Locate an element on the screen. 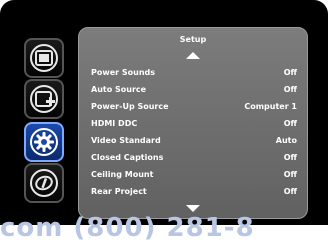 The height and width of the screenshot is (243, 328). scroll-up-arrow is located at coordinates (193, 55).